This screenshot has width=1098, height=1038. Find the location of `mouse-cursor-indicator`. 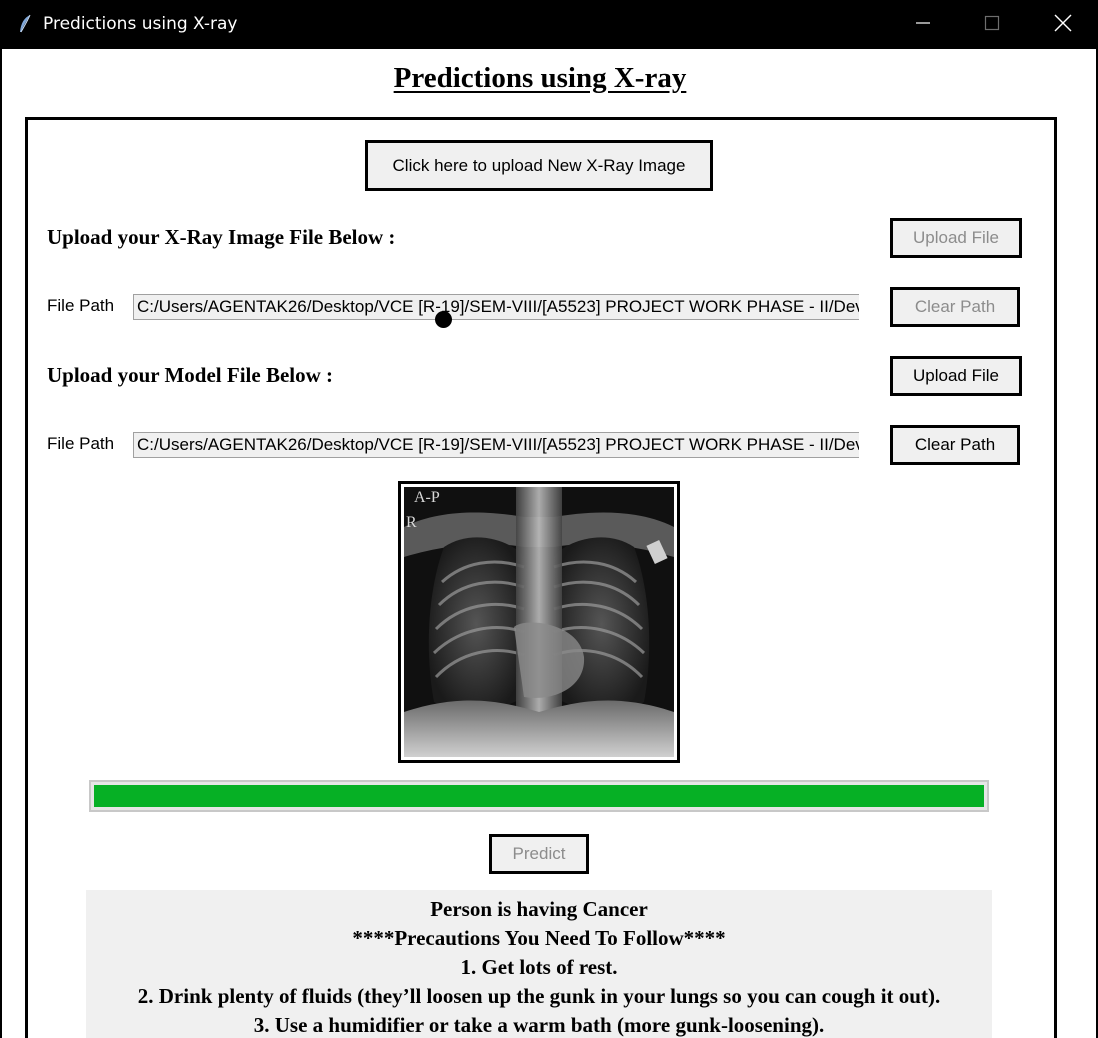

mouse-cursor-indicator is located at coordinates (443, 319).